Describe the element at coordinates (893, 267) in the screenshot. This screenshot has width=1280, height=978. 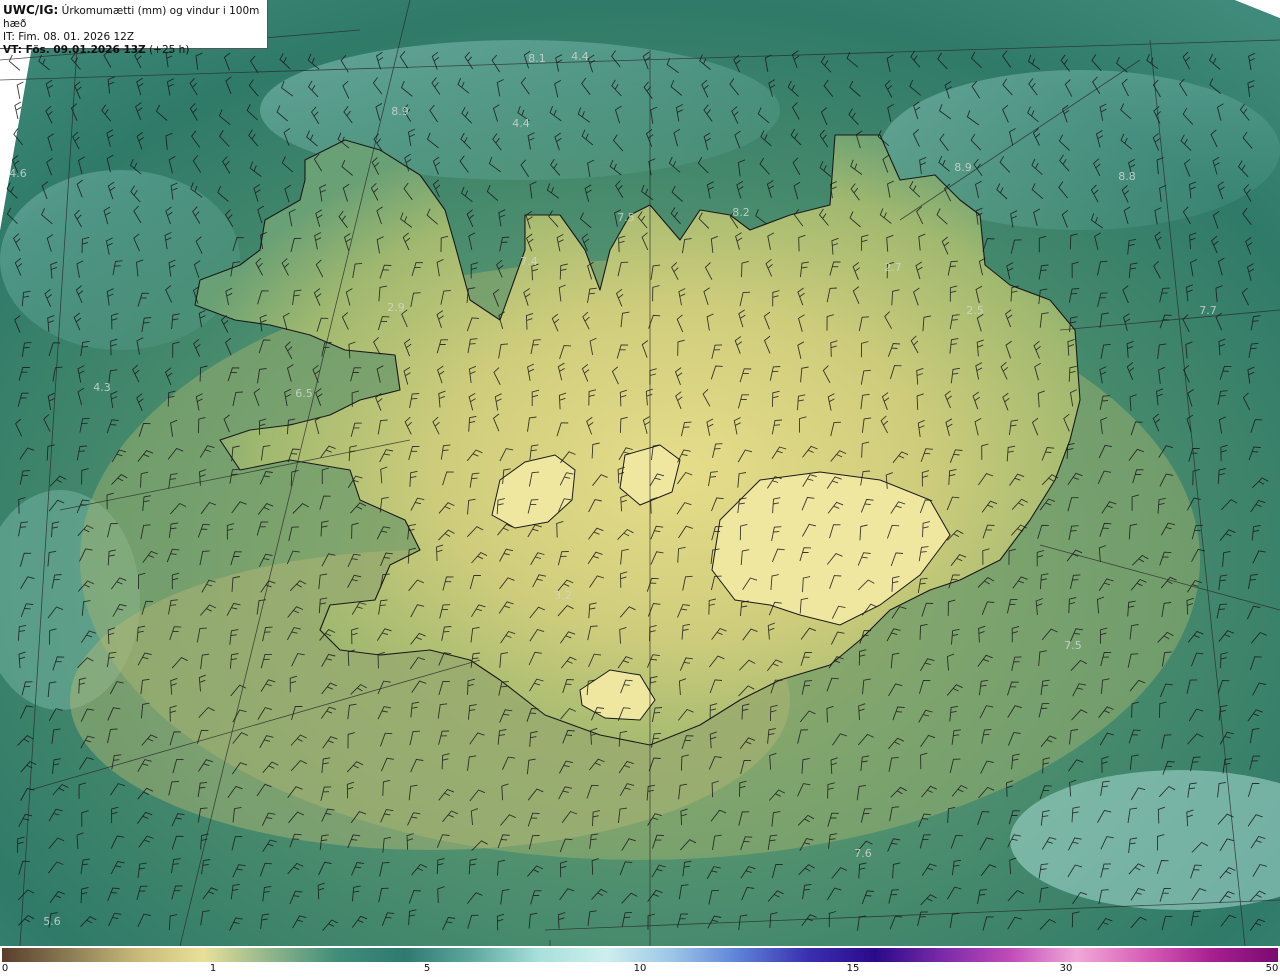
I see `precip-value-label: 2.7` at that location.